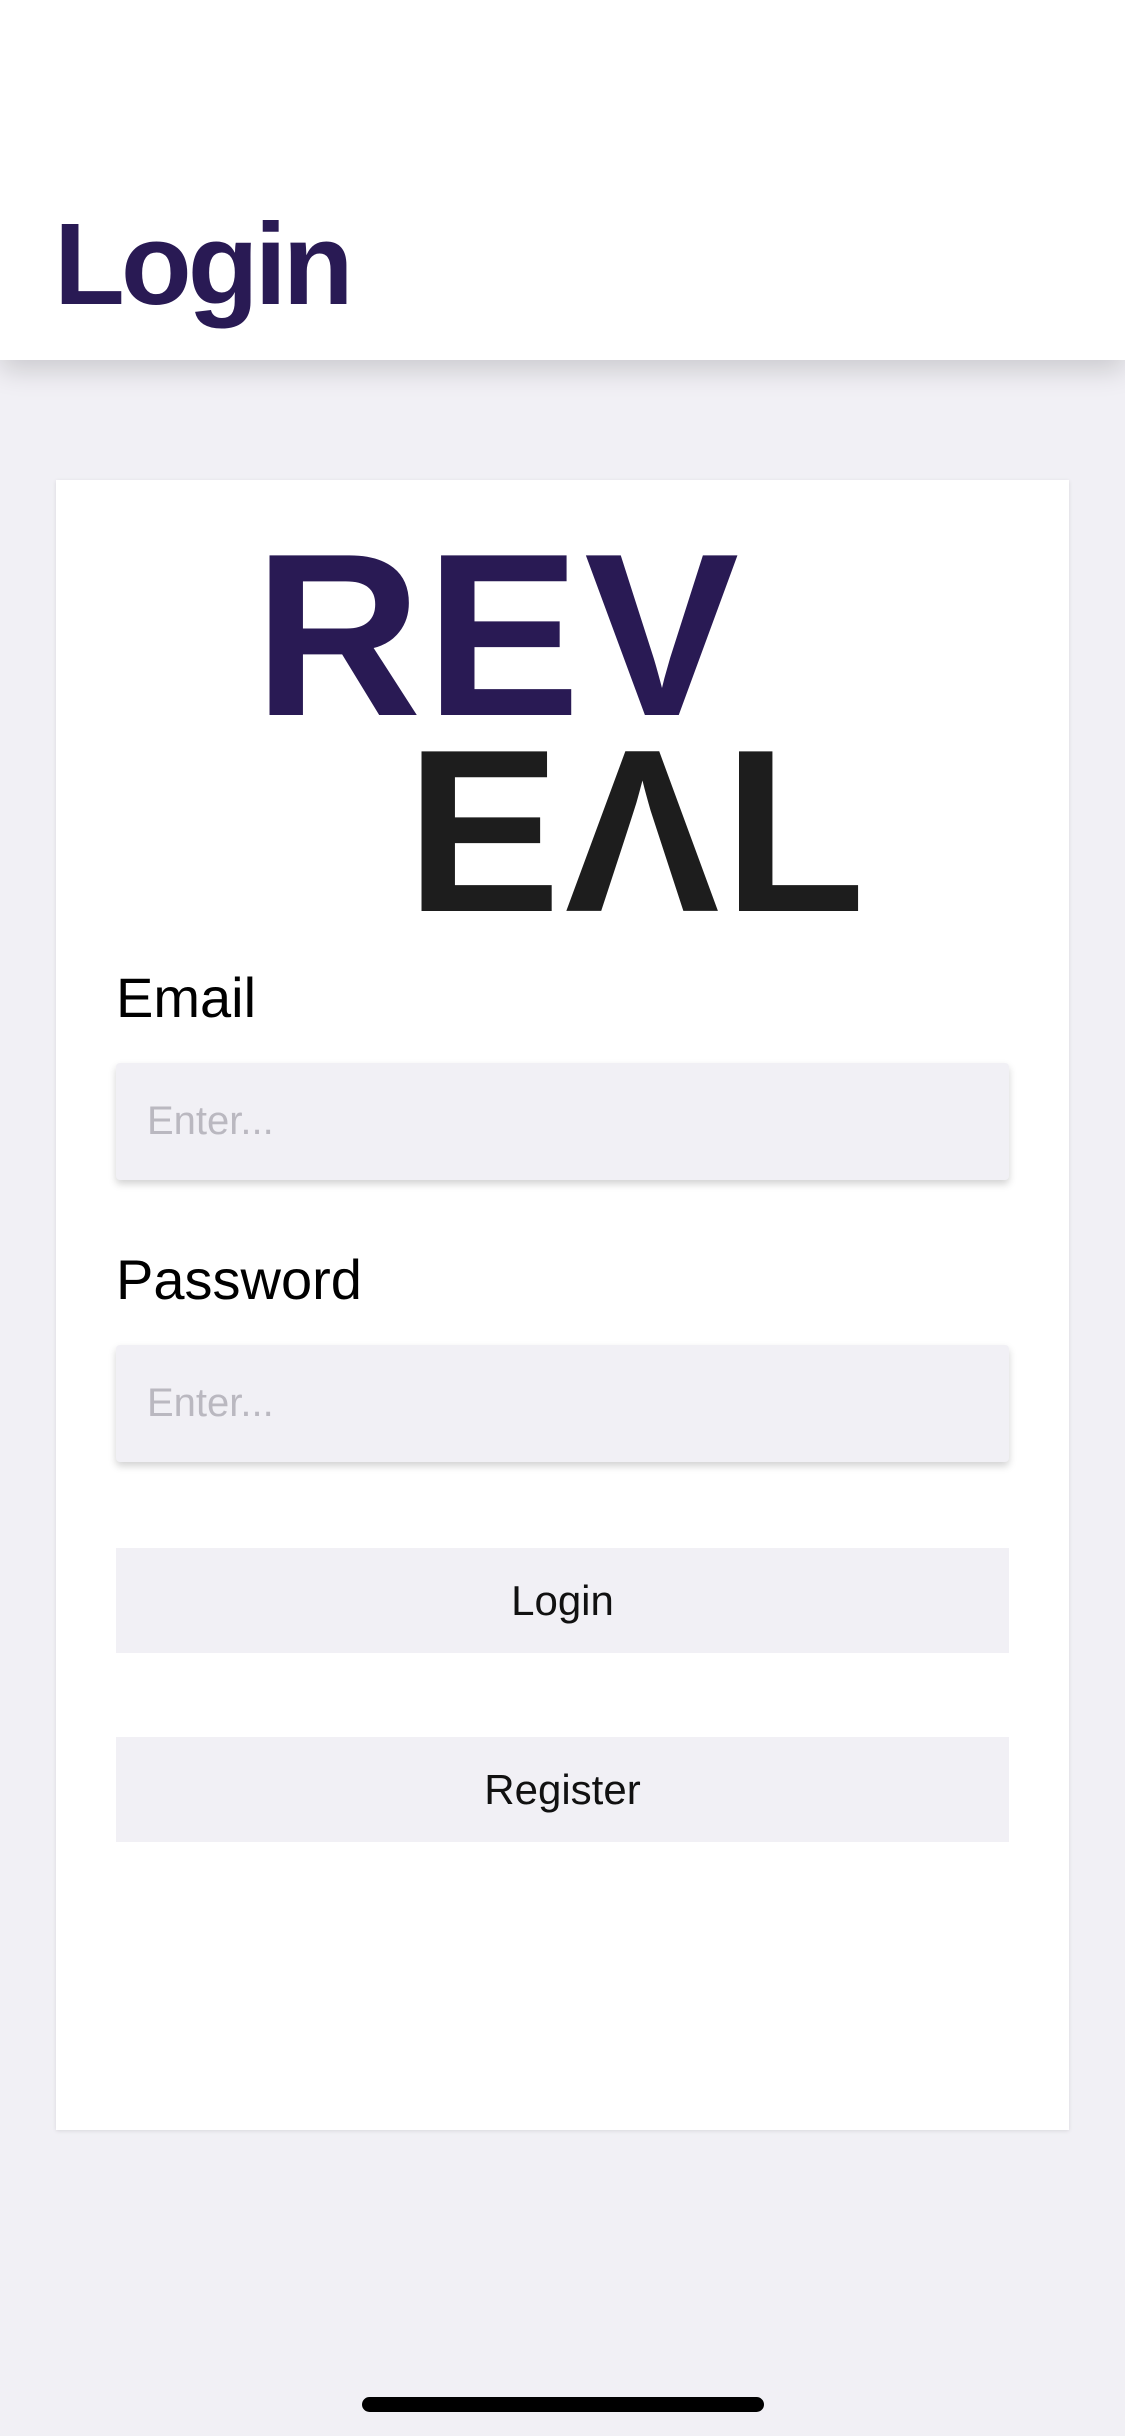 This screenshot has width=1125, height=2436. Describe the element at coordinates (562, 1789) in the screenshot. I see `register-button: Register` at that location.